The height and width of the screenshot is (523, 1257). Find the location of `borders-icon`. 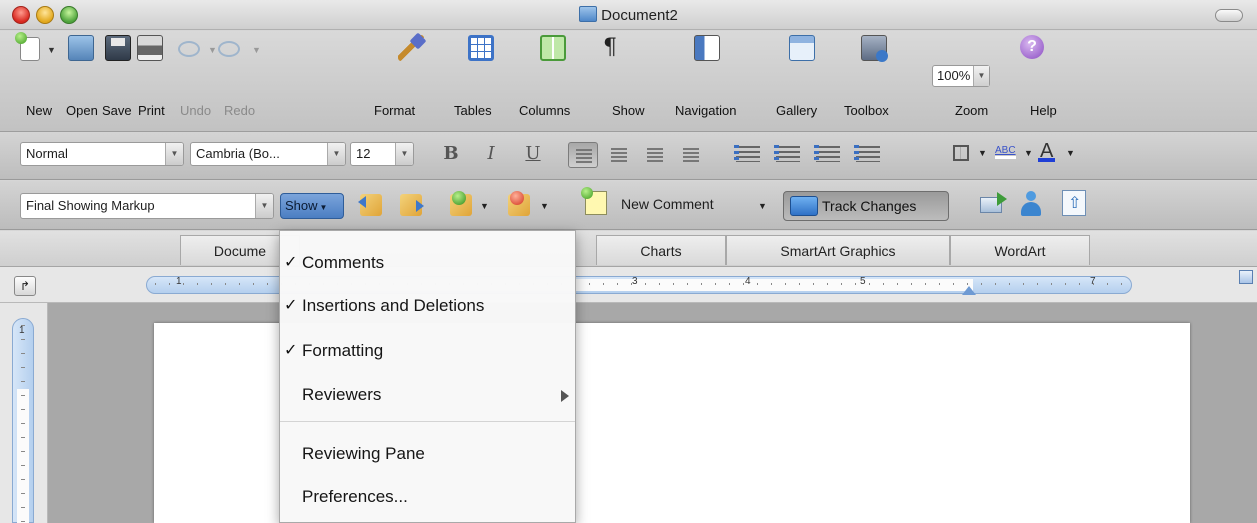

borders-icon is located at coordinates (961, 153).